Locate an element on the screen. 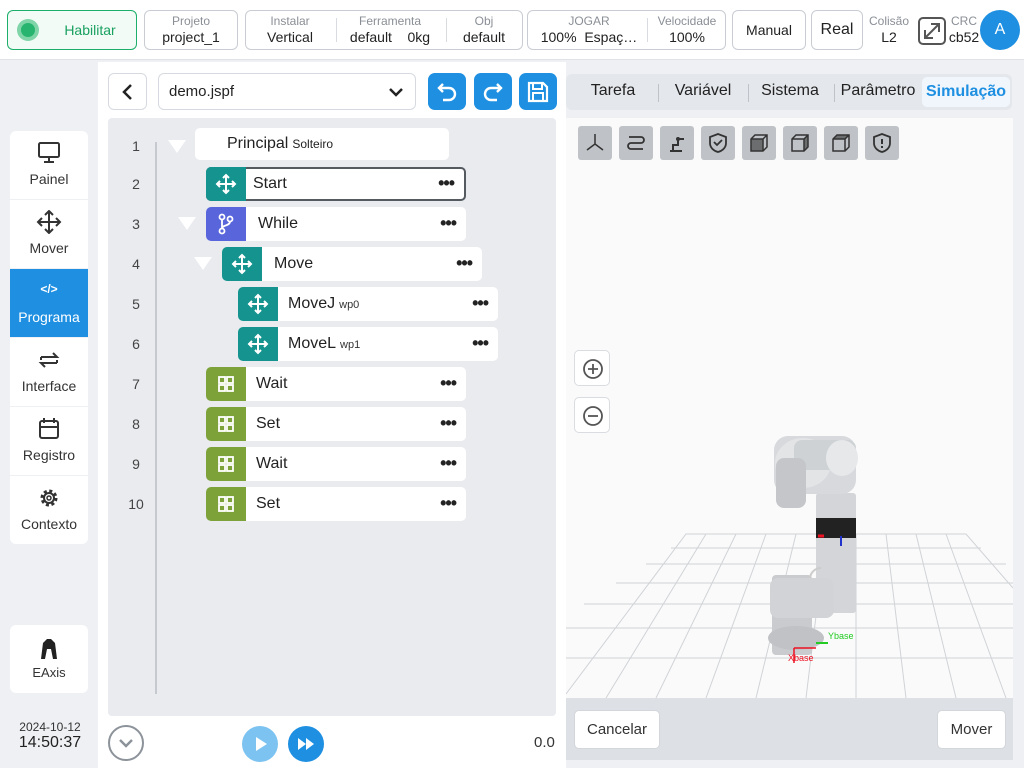 Image resolution: width=1024 pixels, height=768 pixels. node-label: Wait is located at coordinates (272, 463).